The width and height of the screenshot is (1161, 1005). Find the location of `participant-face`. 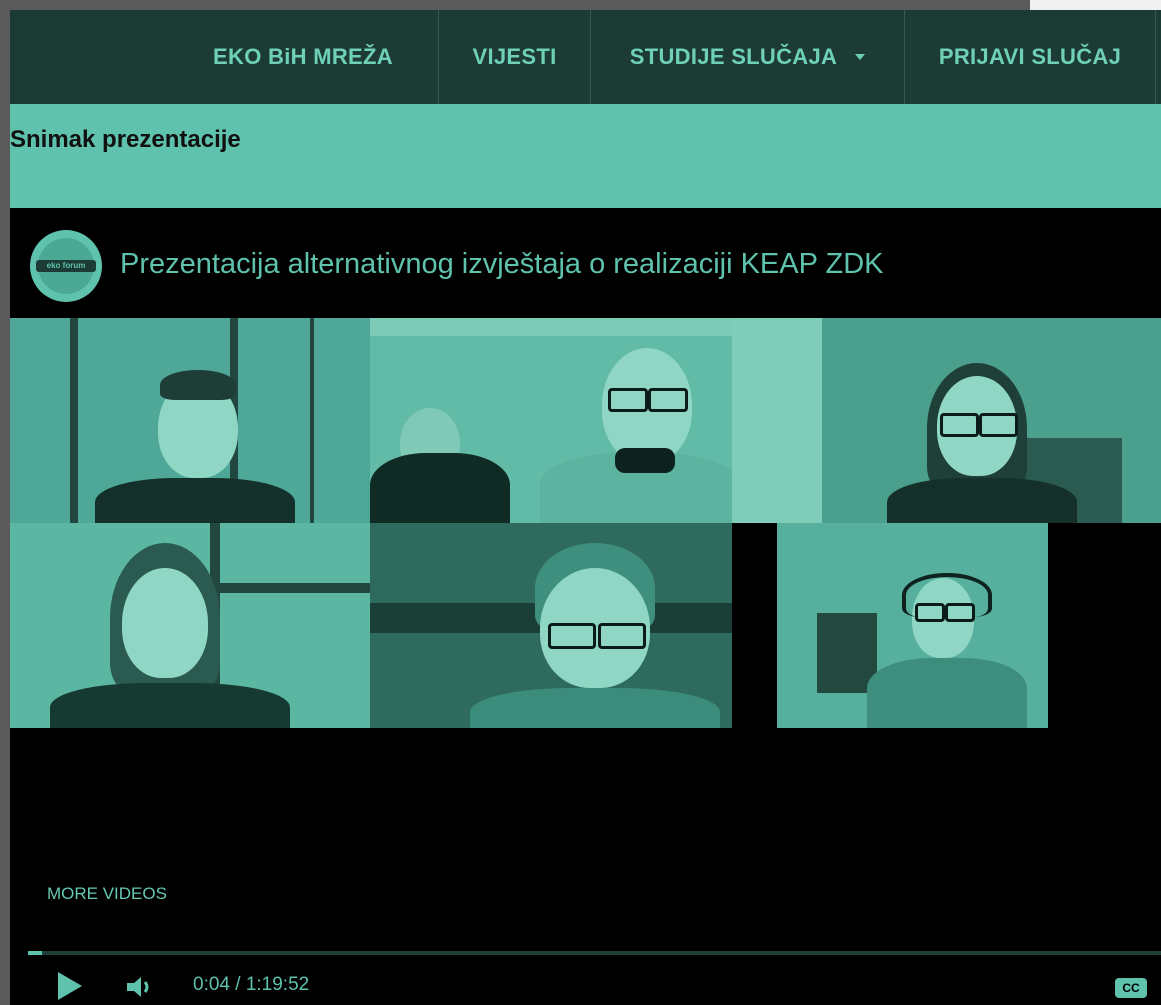

participant-face is located at coordinates (165, 623).